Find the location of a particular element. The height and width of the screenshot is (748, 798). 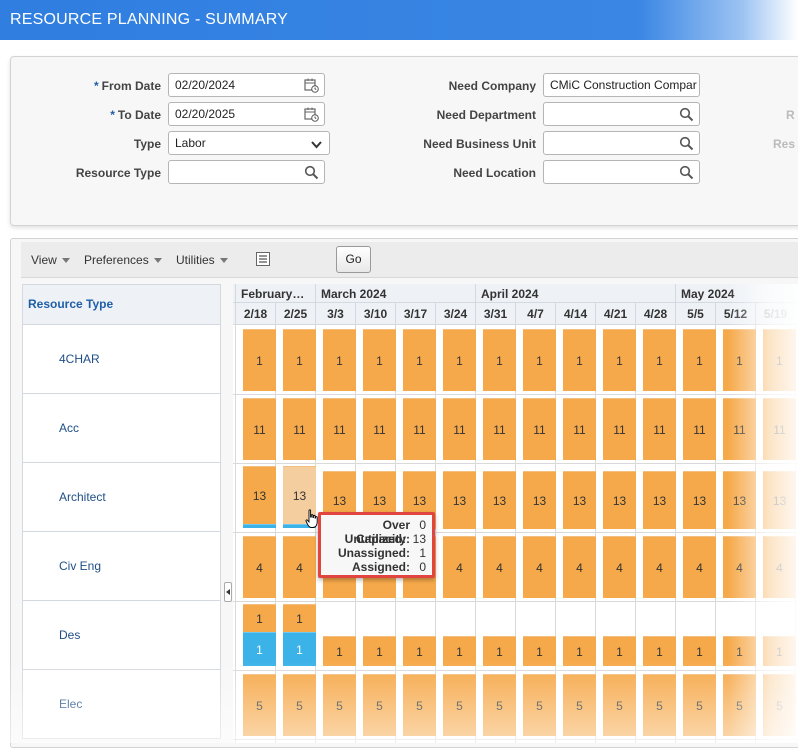

from-date-field: 02/20/2024 is located at coordinates (246, 85).